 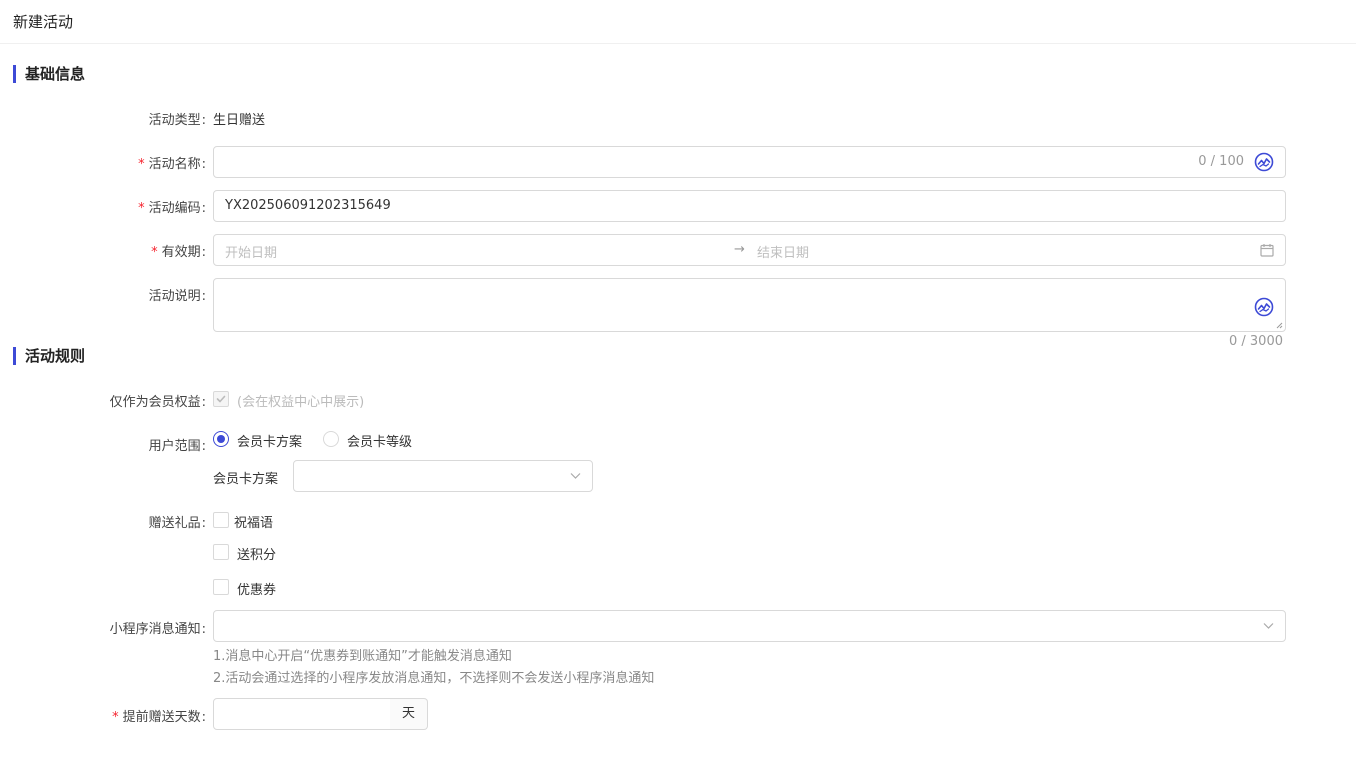 I want to click on gift-coupon-checkbox, so click(x=221, y=587).